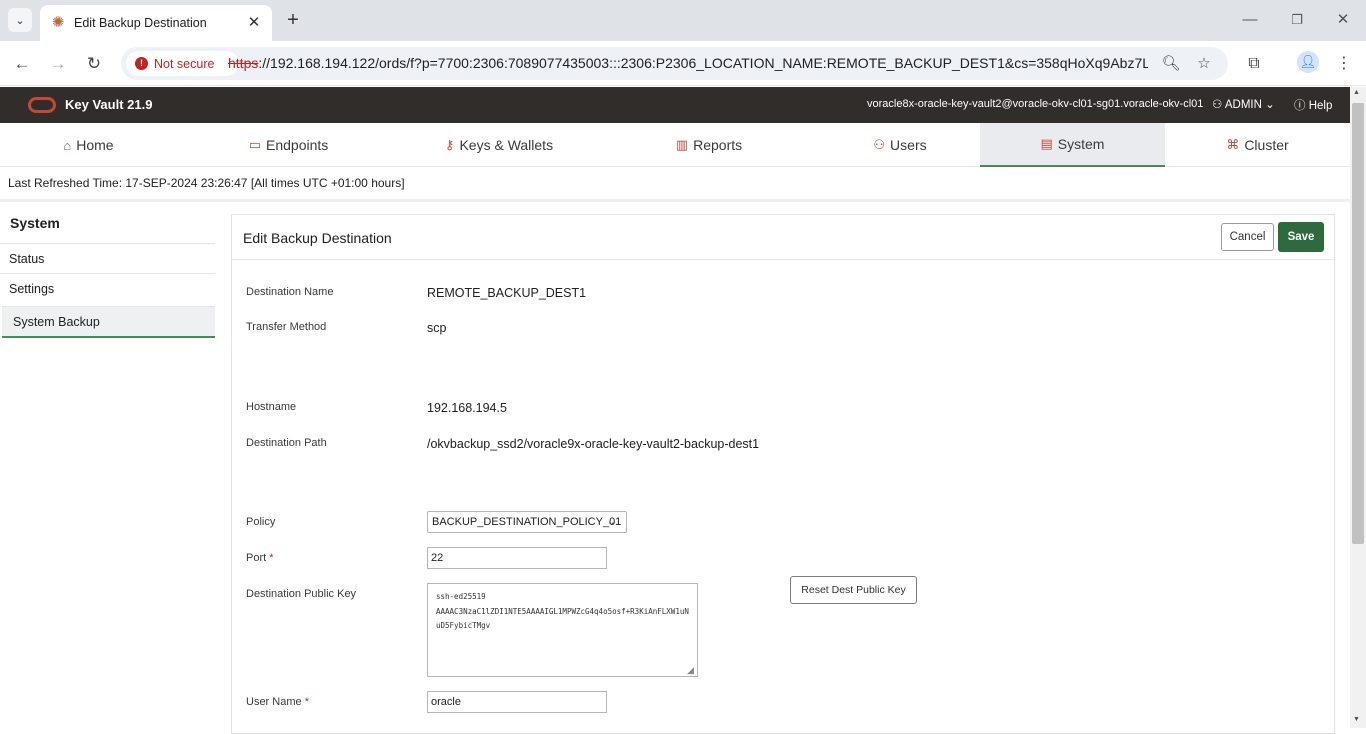 This screenshot has width=1366, height=734. Describe the element at coordinates (274, 702) in the screenshot. I see `user-name-label-text: User Name` at that location.